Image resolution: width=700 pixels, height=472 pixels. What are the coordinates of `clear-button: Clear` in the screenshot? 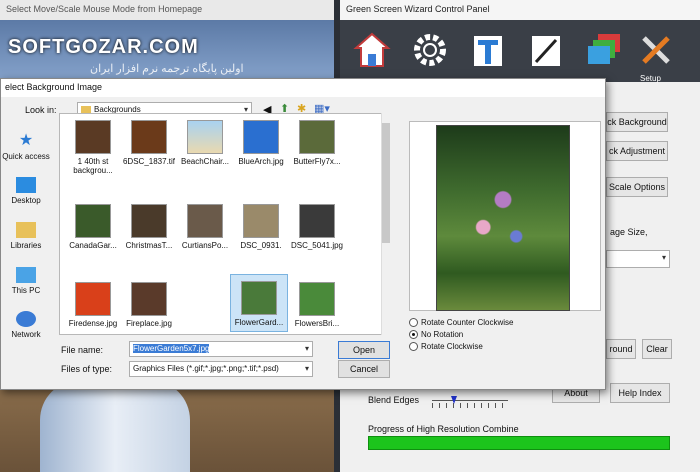 It's located at (657, 349).